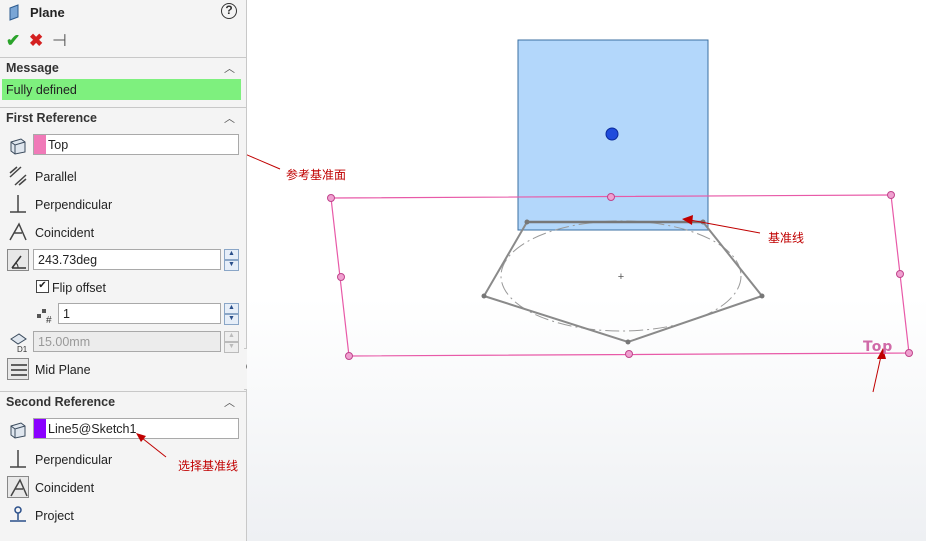 Image resolution: width=926 pixels, height=541 pixels. I want to click on first-reference-value: Top, so click(58, 145).